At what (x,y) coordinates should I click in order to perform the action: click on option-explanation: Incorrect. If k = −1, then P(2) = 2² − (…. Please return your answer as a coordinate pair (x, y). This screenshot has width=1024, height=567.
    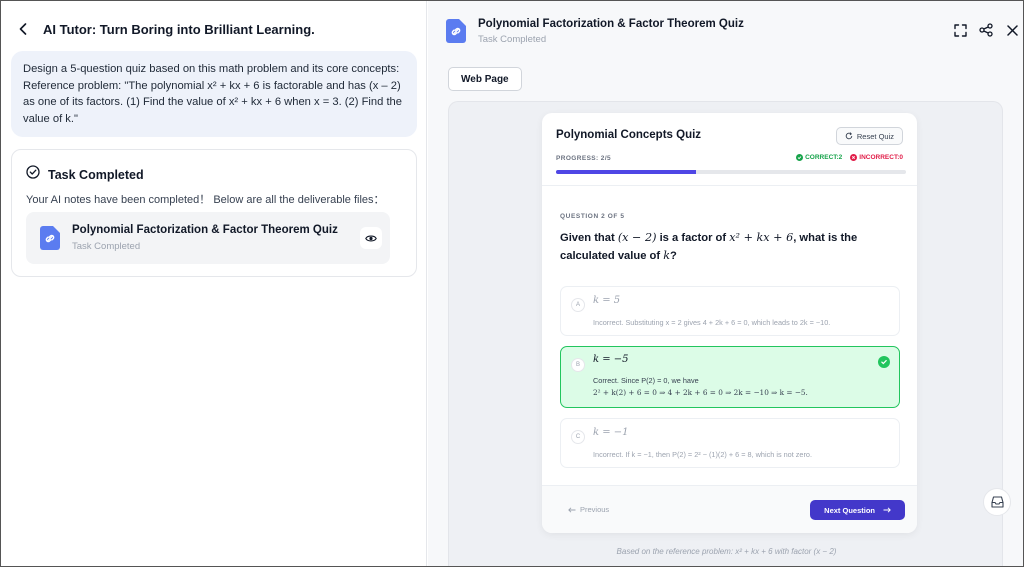
    Looking at the image, I should click on (703, 454).